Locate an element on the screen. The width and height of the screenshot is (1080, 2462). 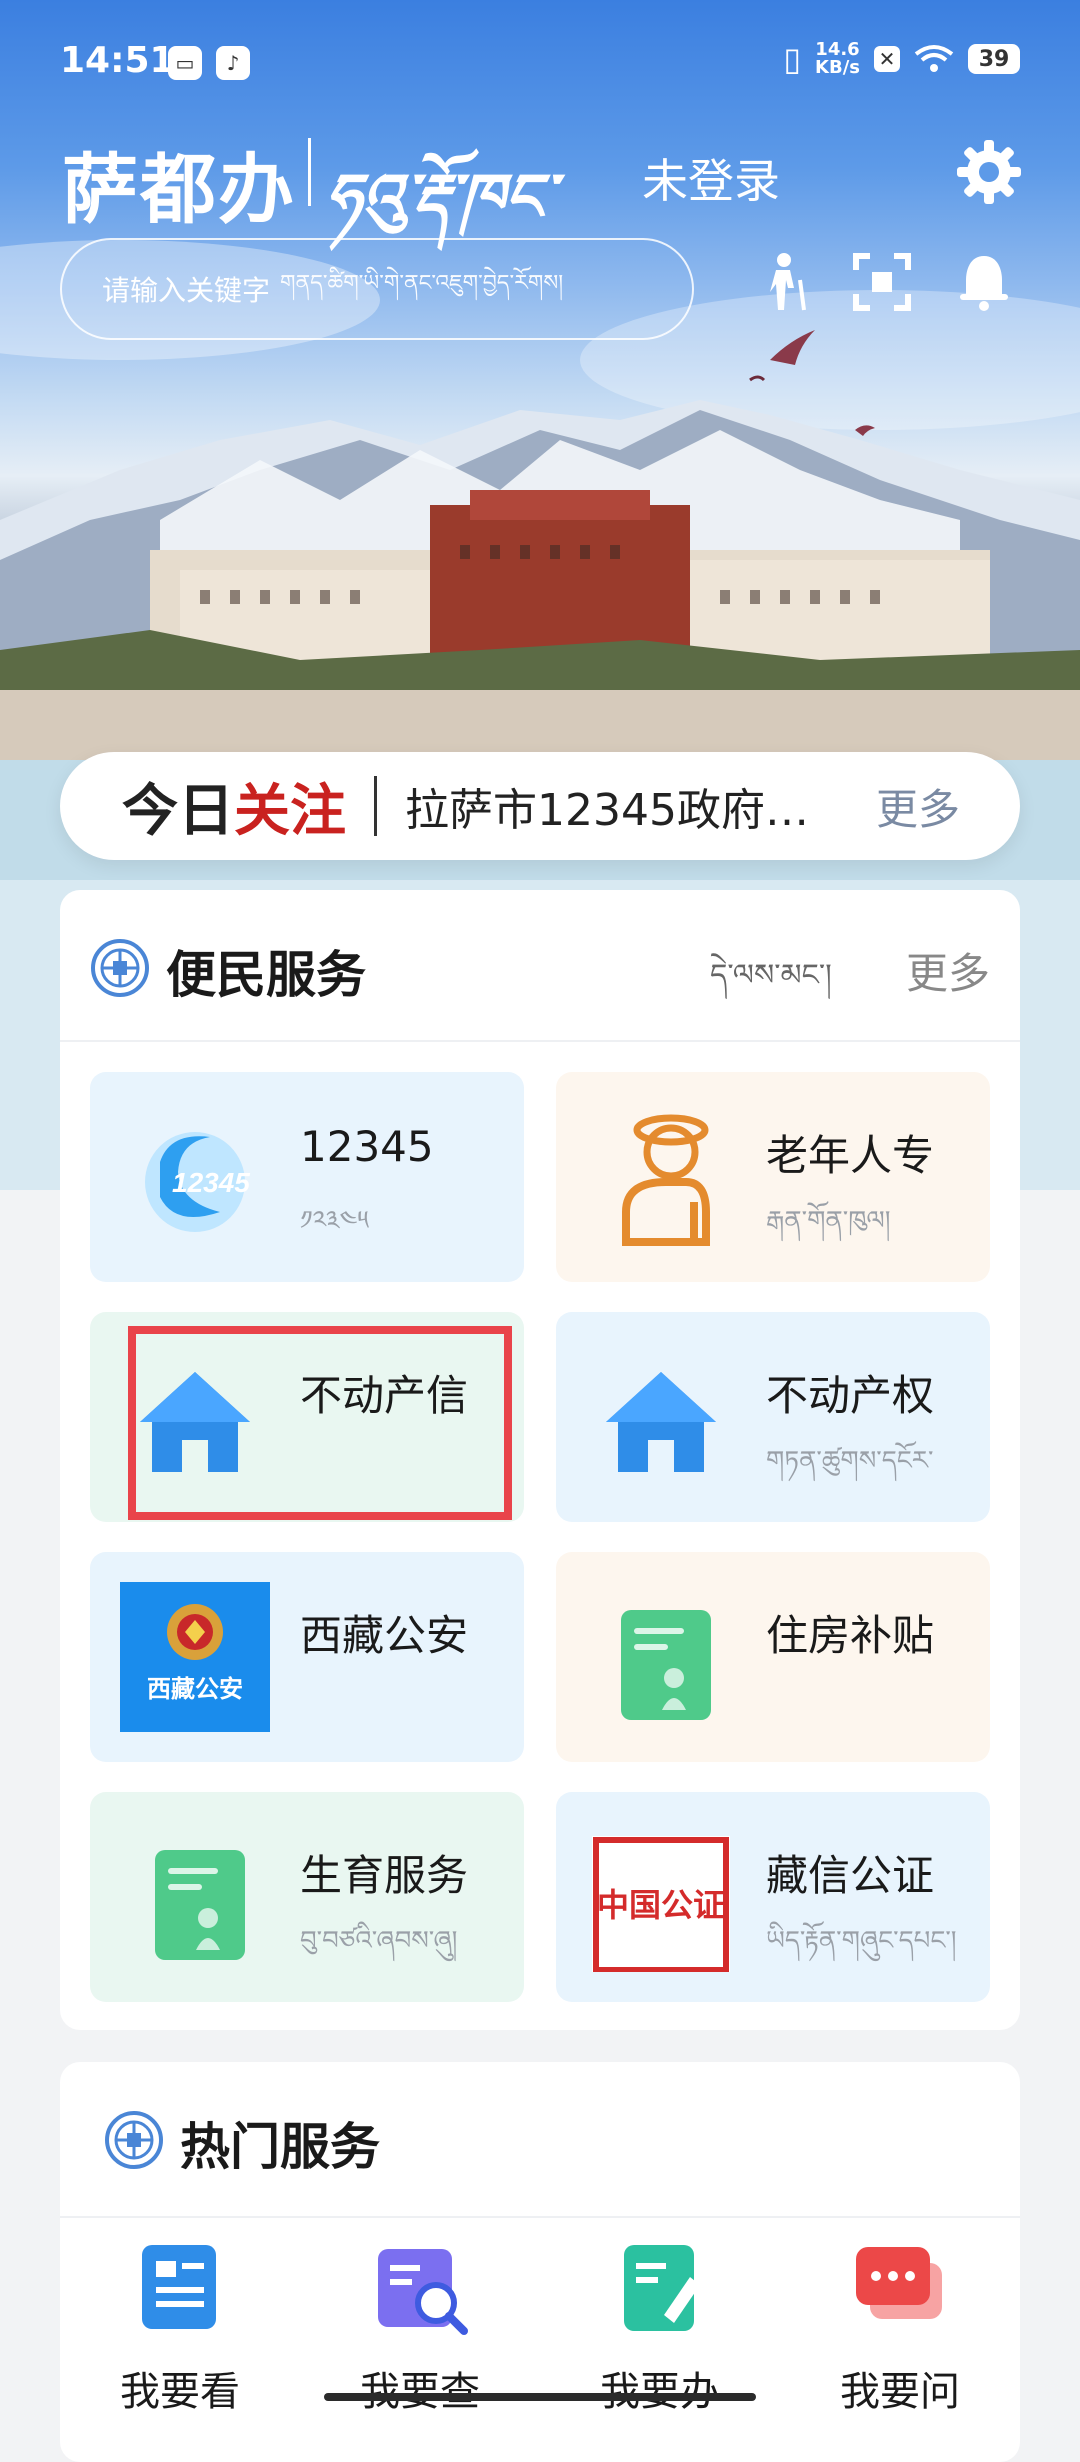
service-name: 12345 is located at coordinates (367, 1146).